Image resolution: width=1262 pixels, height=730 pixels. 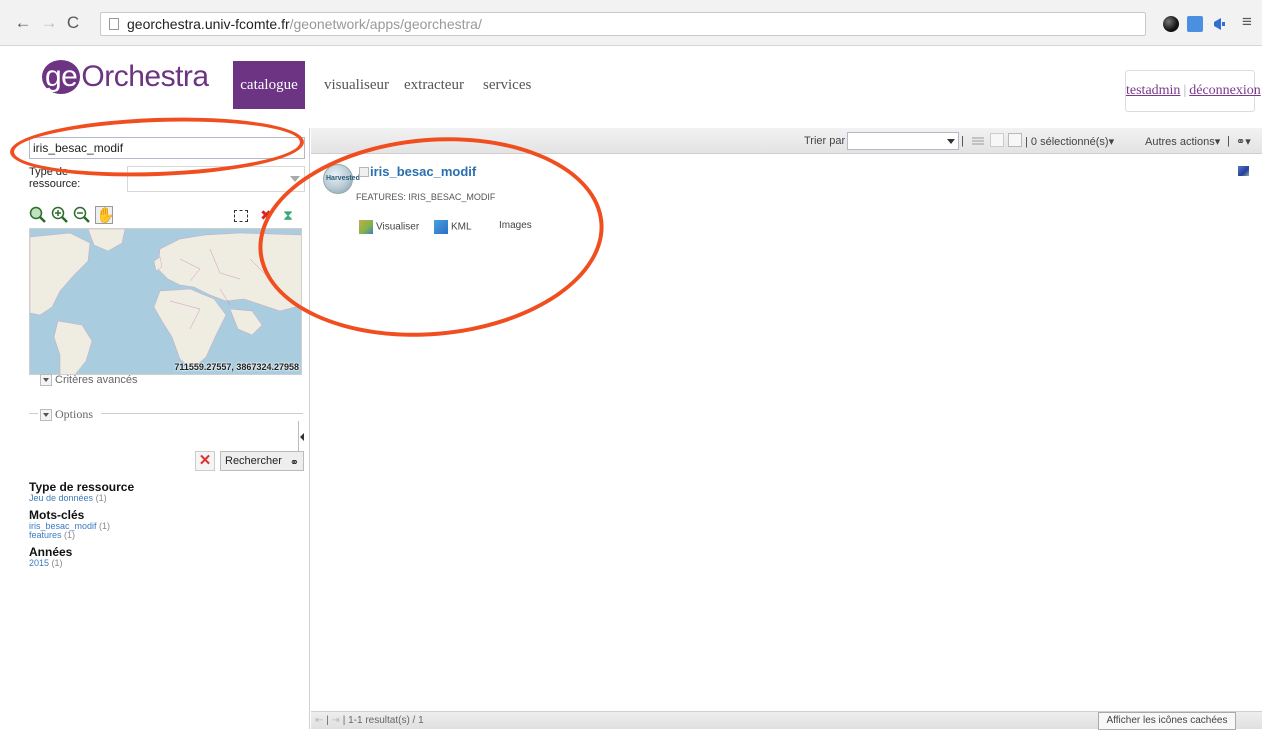 I want to click on prev-page-icon: ⇤, so click(x=319, y=720).